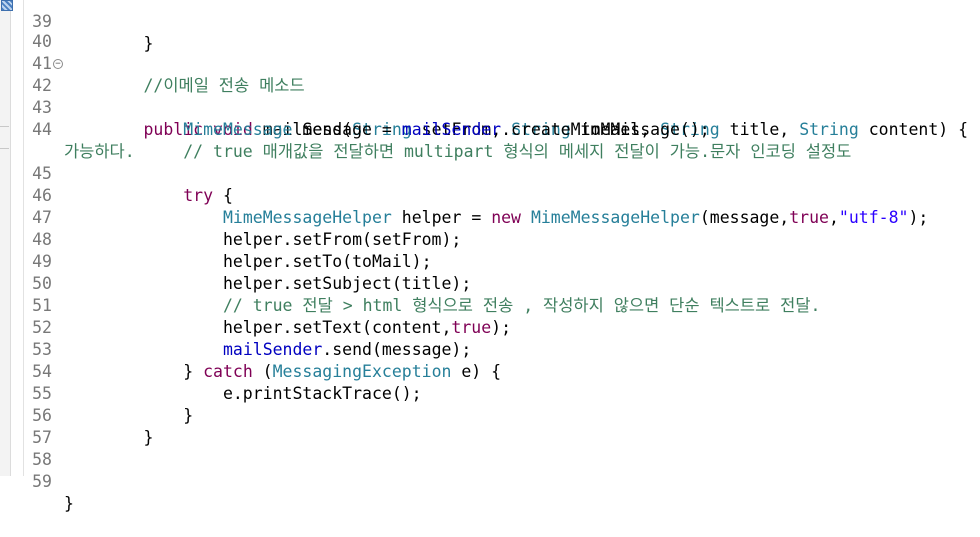 Image resolution: width=980 pixels, height=537 pixels. I want to click on code-text: helper.setFrom(setFrom);, so click(262, 240).